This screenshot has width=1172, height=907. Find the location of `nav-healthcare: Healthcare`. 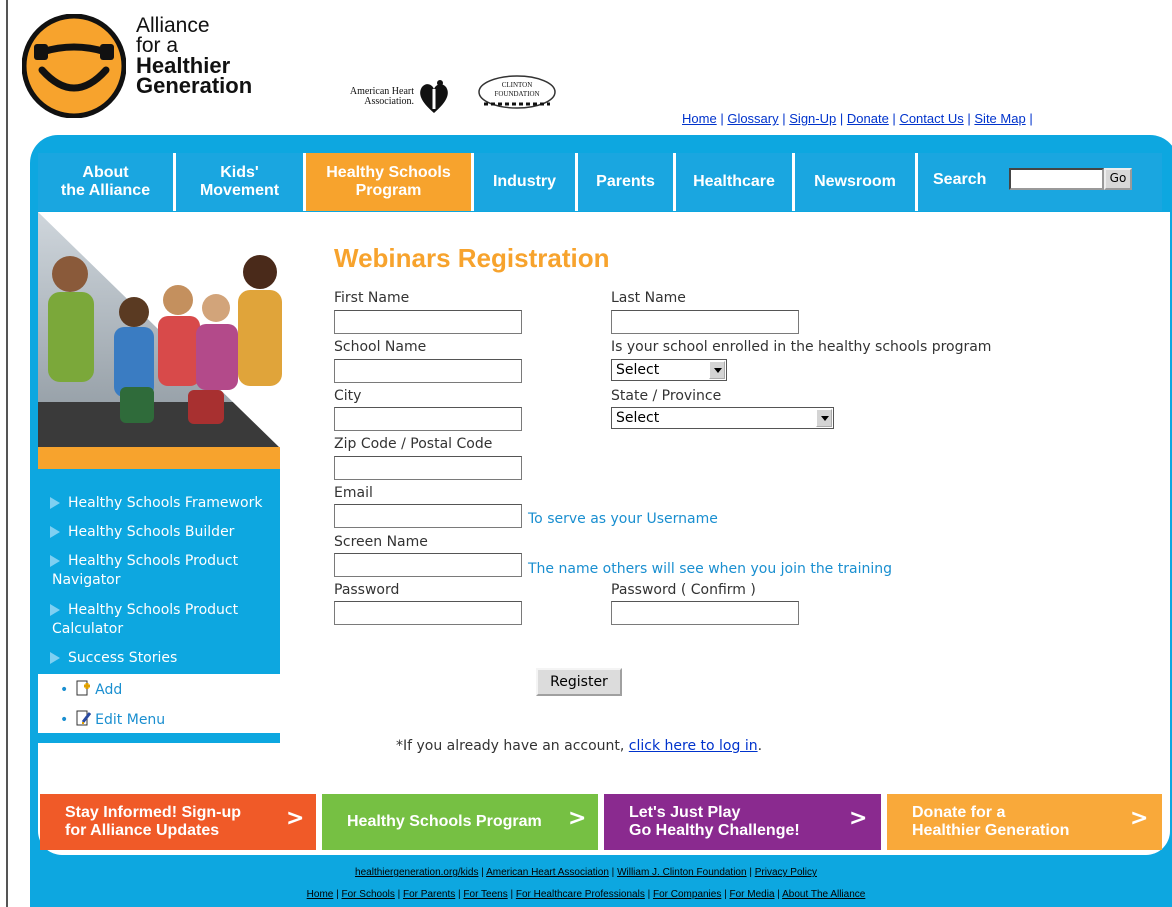

nav-healthcare: Healthcare is located at coordinates (734, 182).